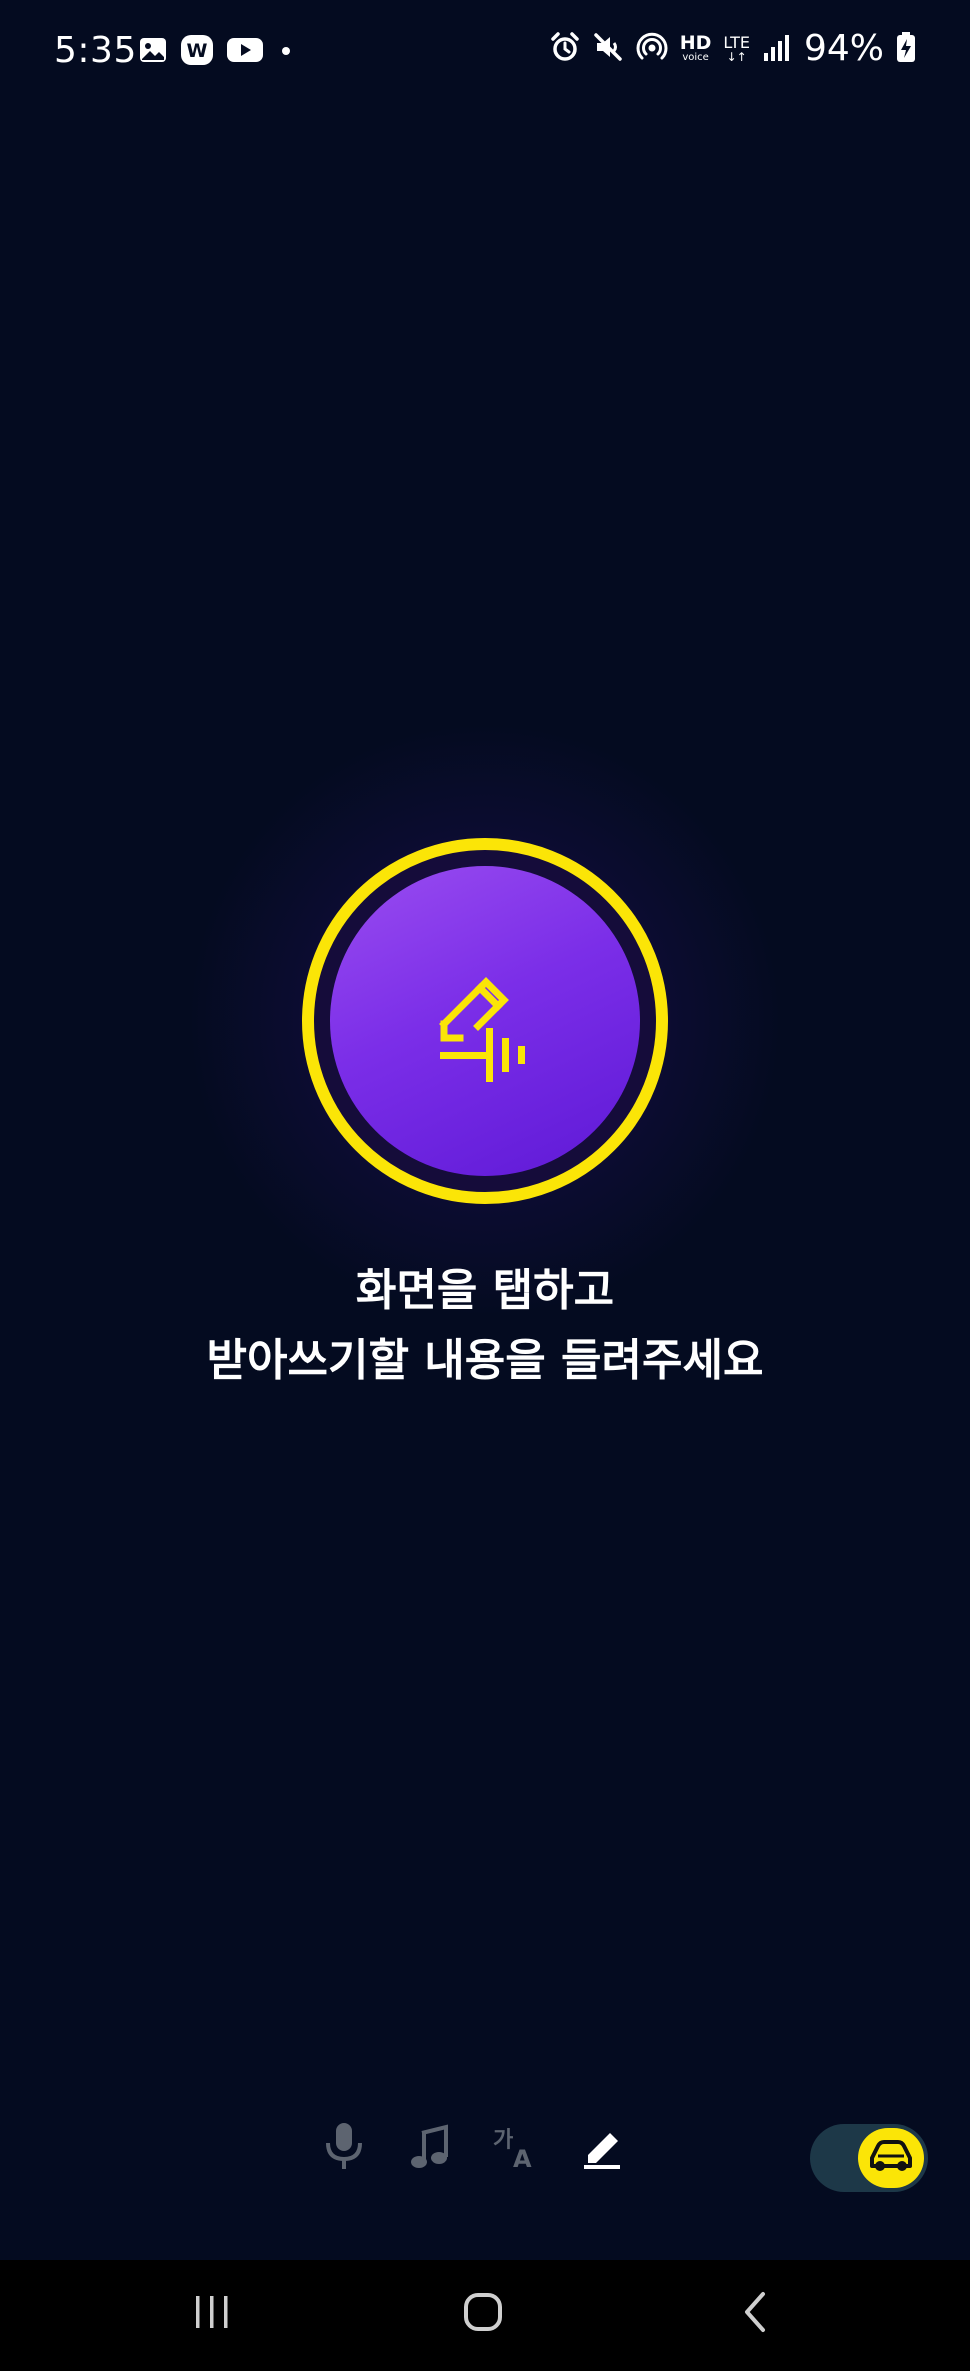  What do you see at coordinates (652, 49) in the screenshot?
I see `hotspot-icon` at bounding box center [652, 49].